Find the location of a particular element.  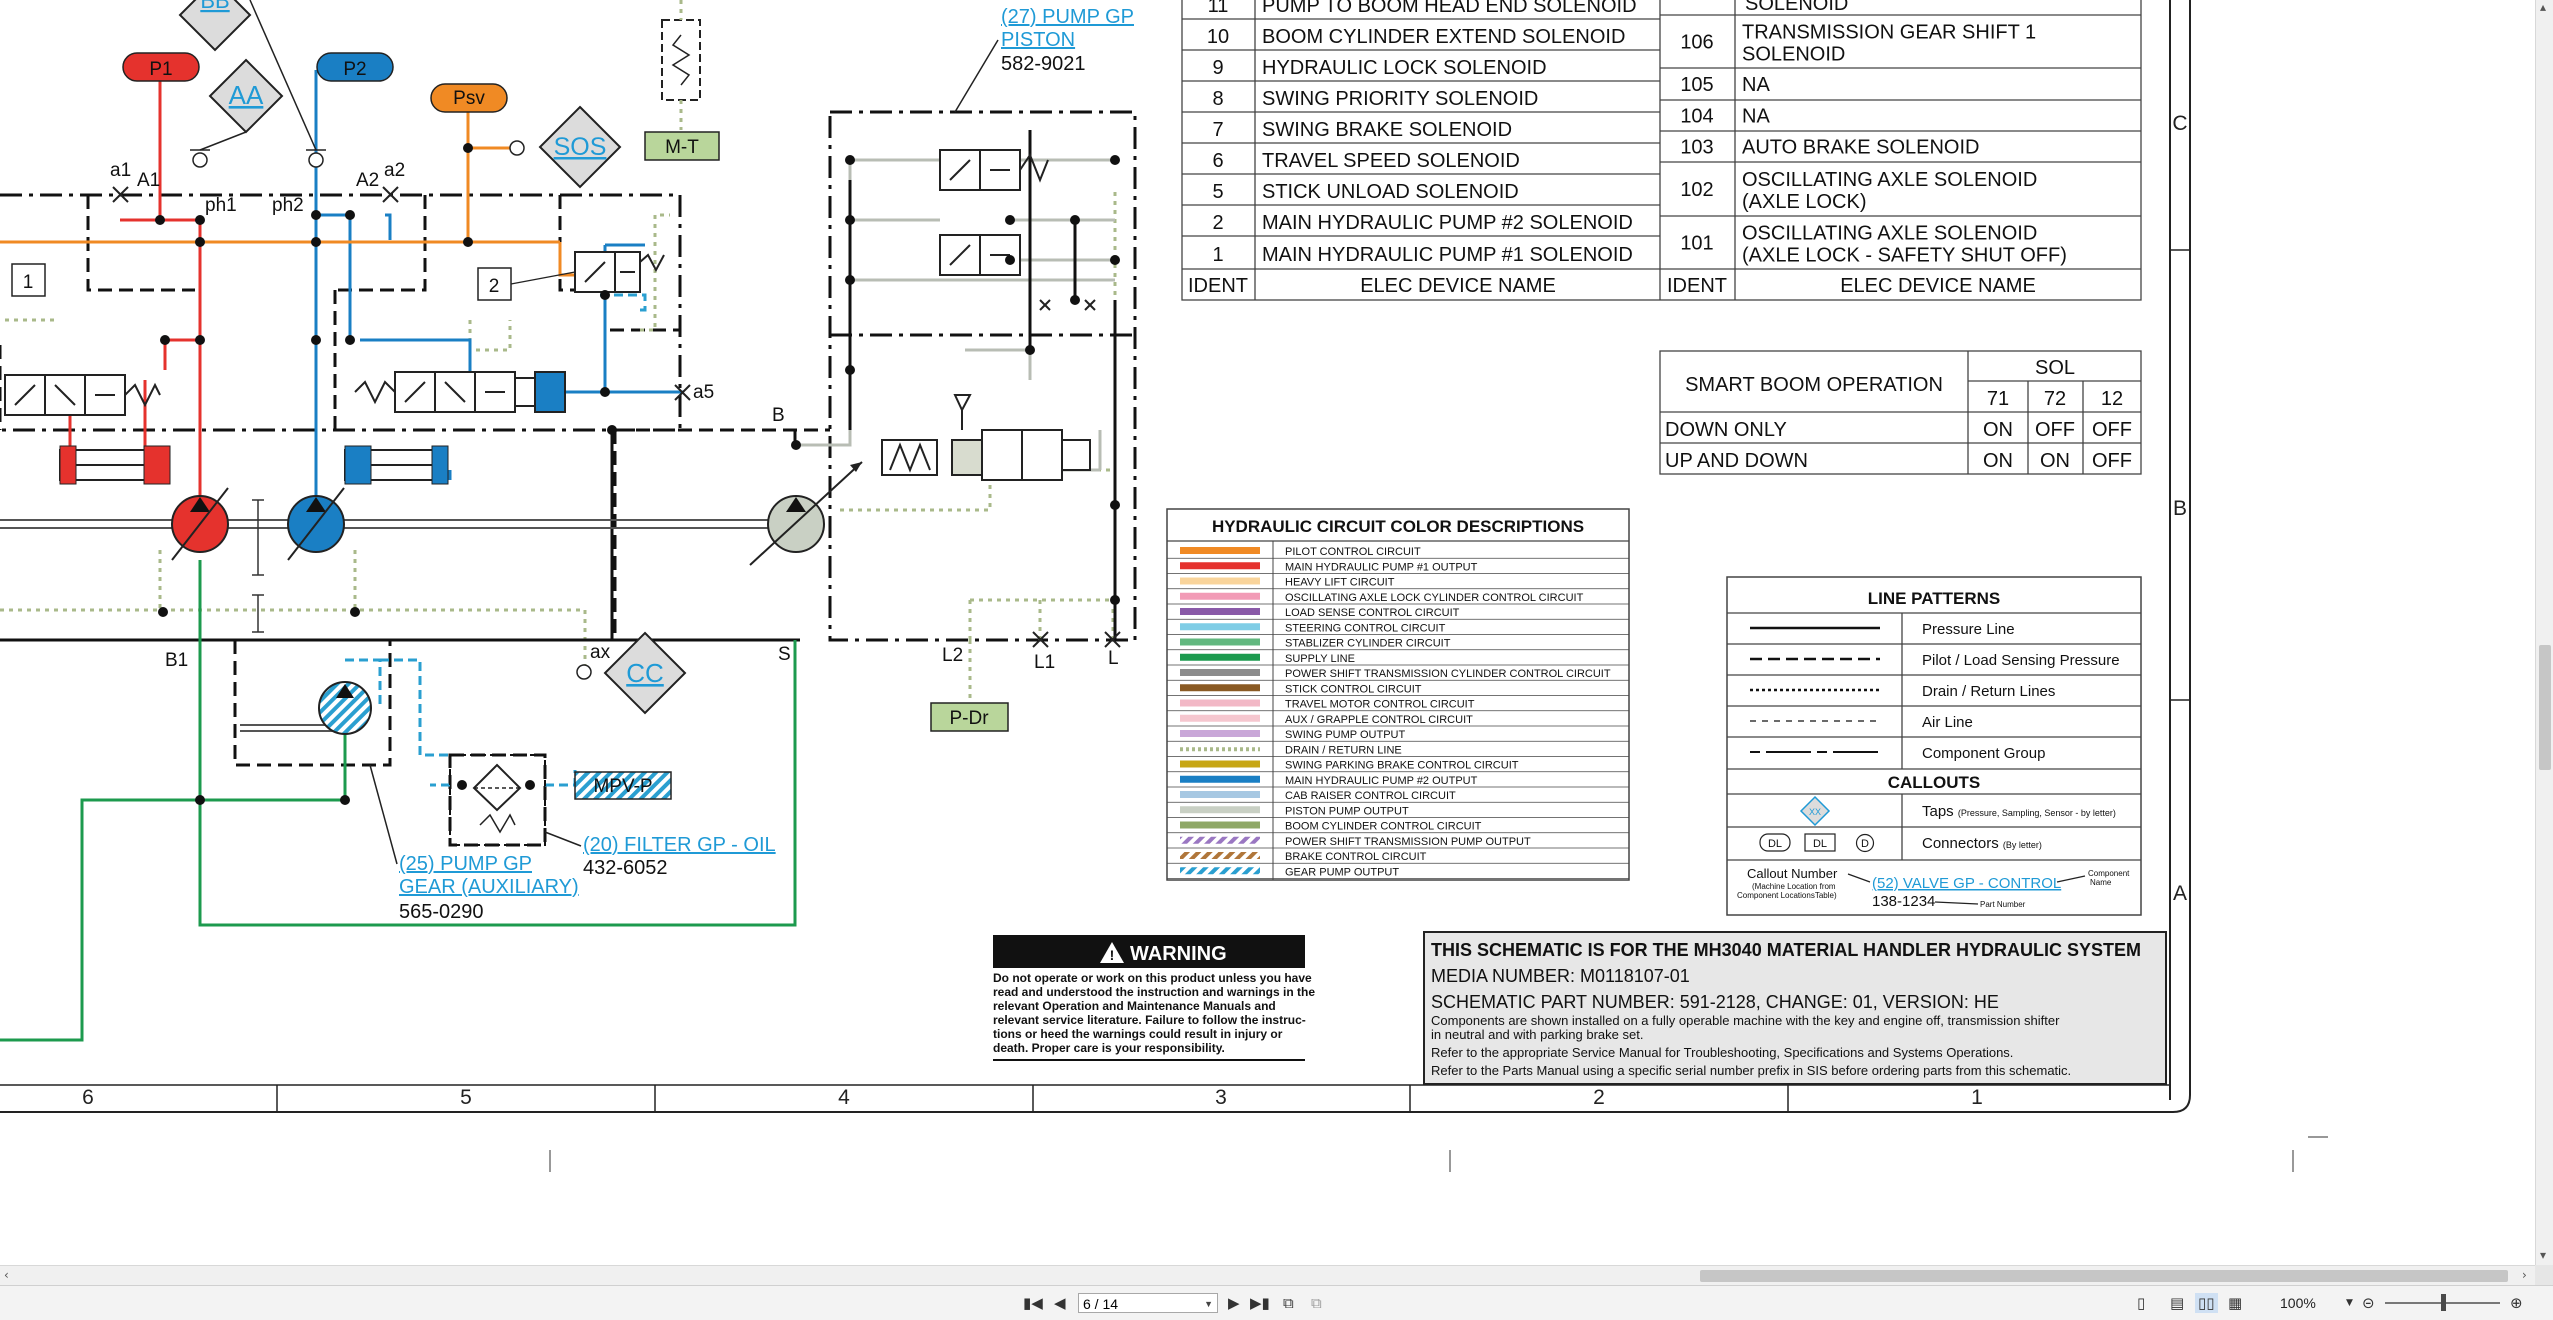

label-box-2: 2 is located at coordinates (494, 286).